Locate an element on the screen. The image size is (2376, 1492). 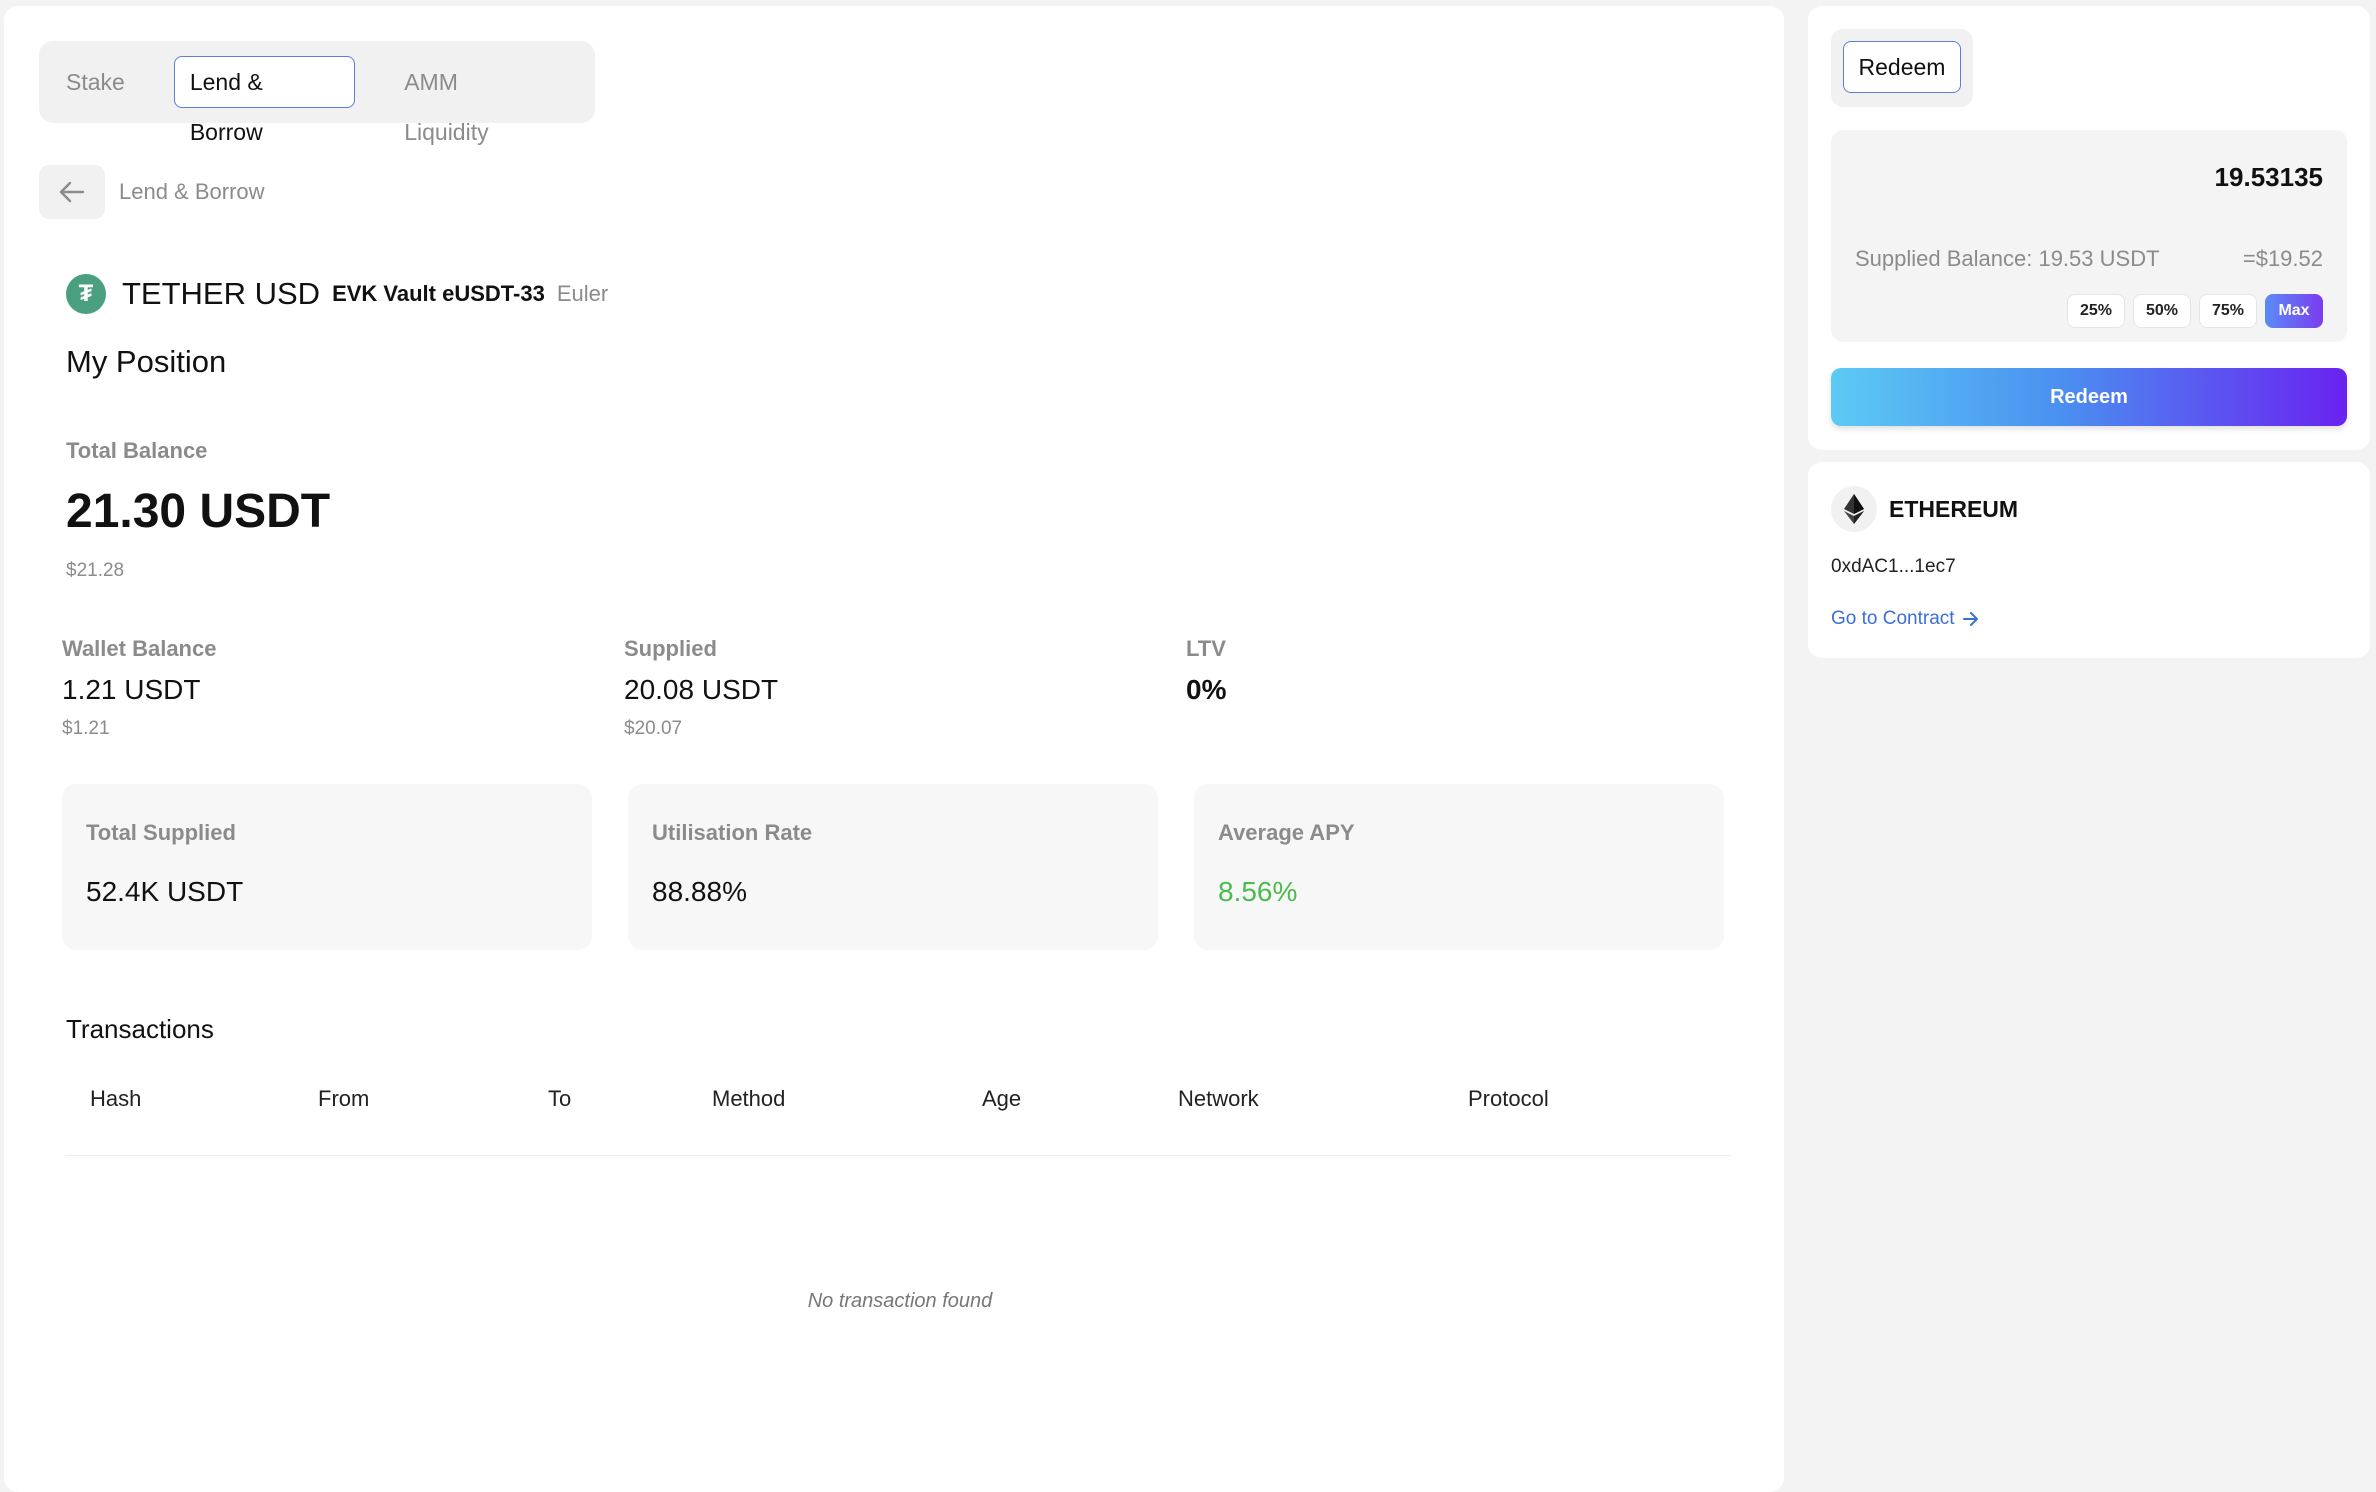
stat-label: Wallet Balance is located at coordinates (139, 648).